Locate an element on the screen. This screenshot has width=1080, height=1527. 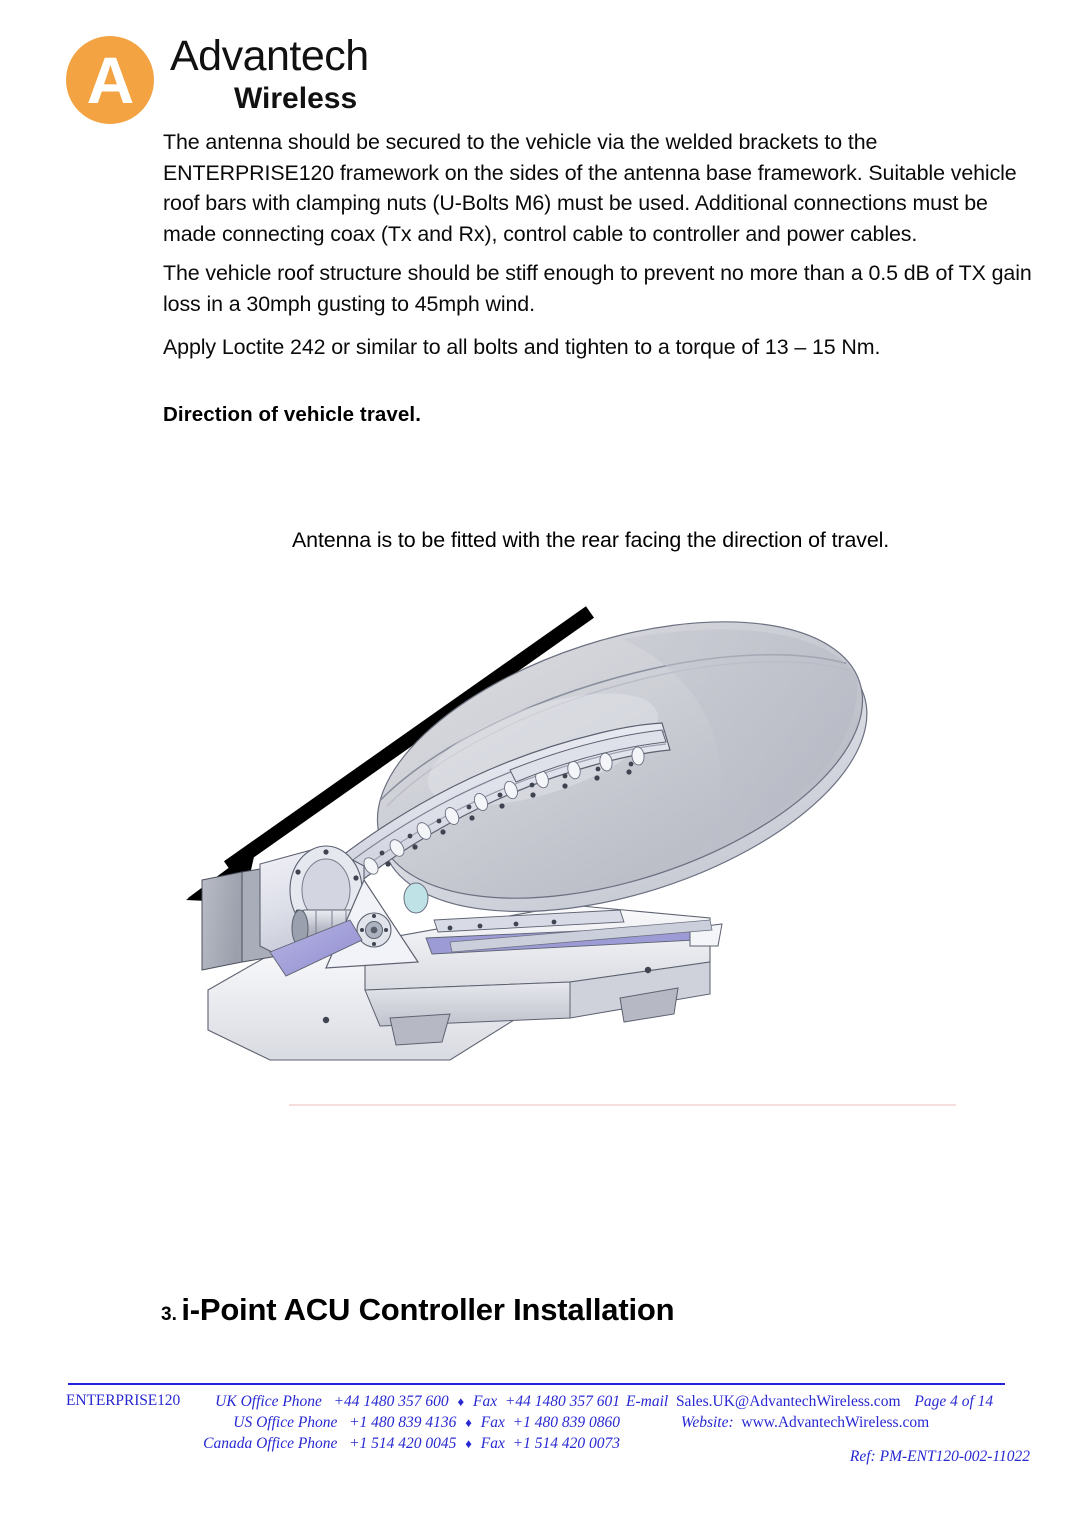
contact-phone-uk: +44 1480 357 600 is located at coordinates (391, 1401).